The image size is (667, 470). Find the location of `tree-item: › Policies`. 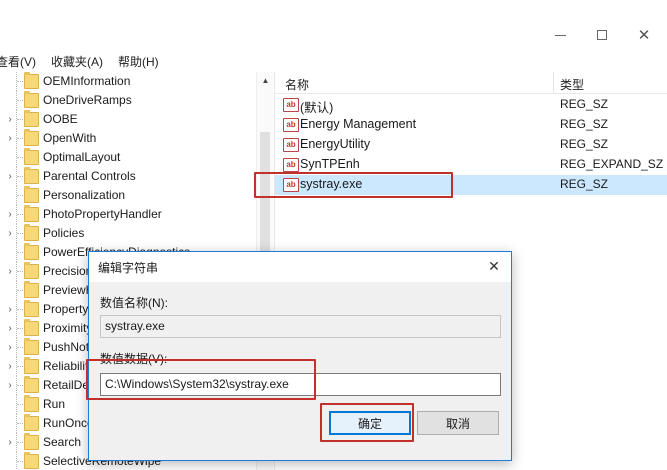

tree-item: › Policies is located at coordinates (130, 233).